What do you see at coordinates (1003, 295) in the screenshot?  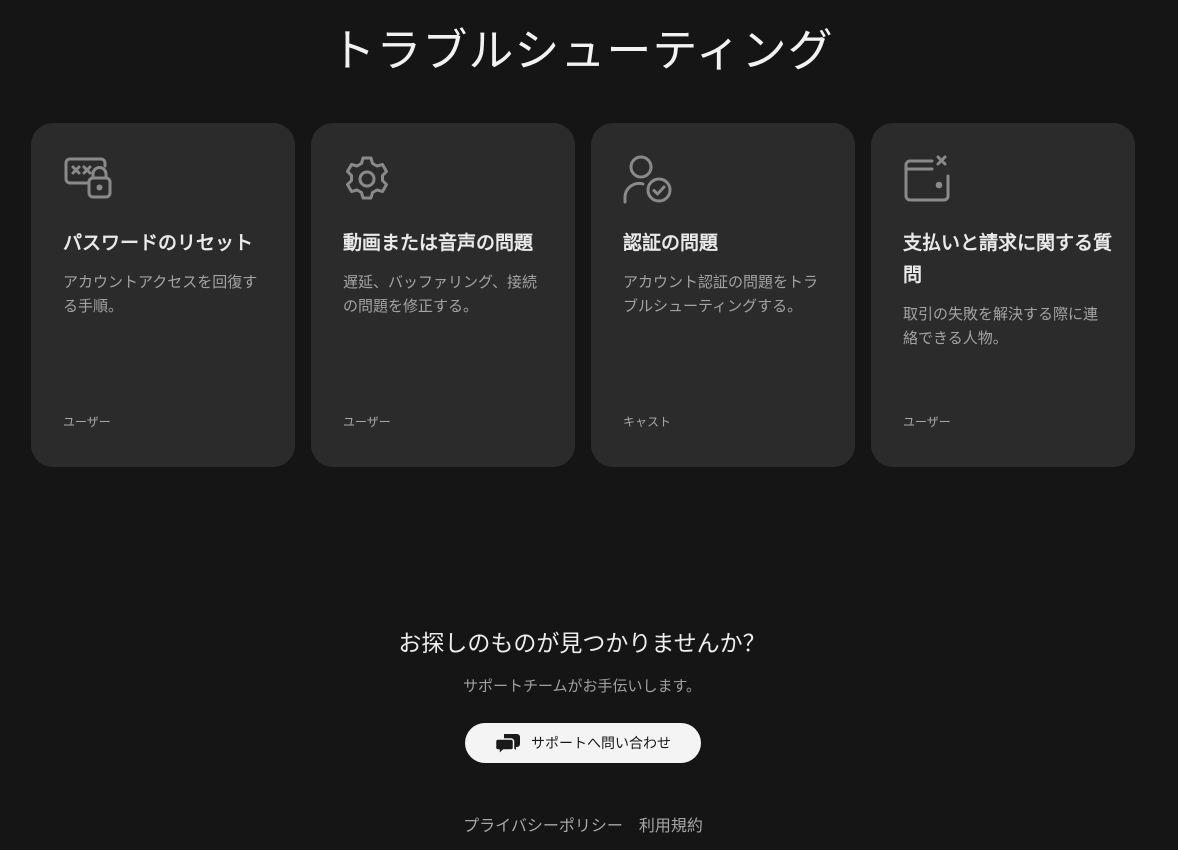 I see `card-payment-billing: 支払いと請求に関する質問 取引の失敗を解決する際に連絡できる人物。 ユーザー` at bounding box center [1003, 295].